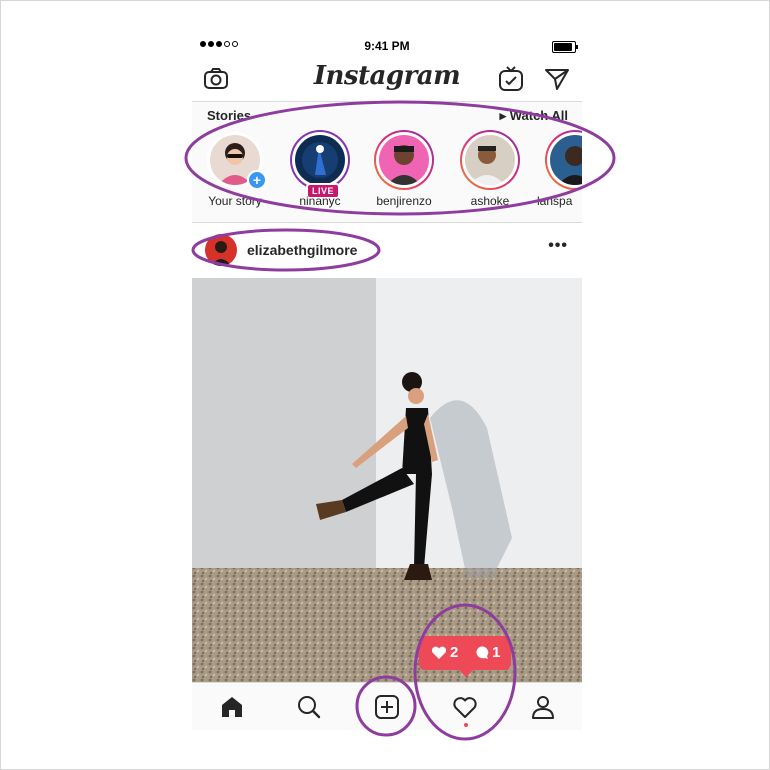 Image resolution: width=770 pixels, height=770 pixels. What do you see at coordinates (235, 201) in the screenshot?
I see `story-name: Your story` at bounding box center [235, 201].